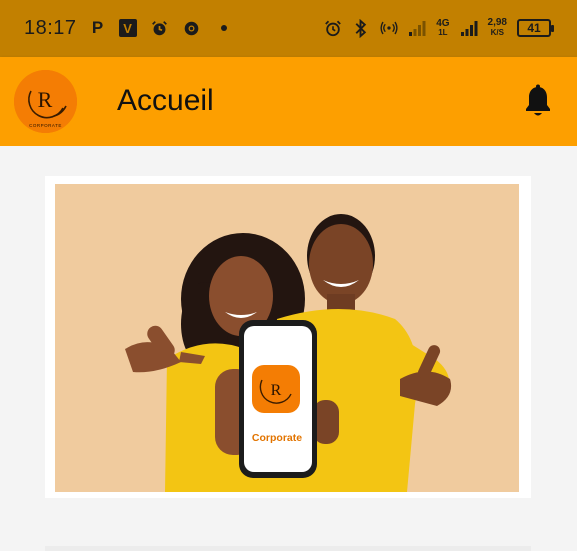  I want to click on logo-letter: R, so click(45, 99).